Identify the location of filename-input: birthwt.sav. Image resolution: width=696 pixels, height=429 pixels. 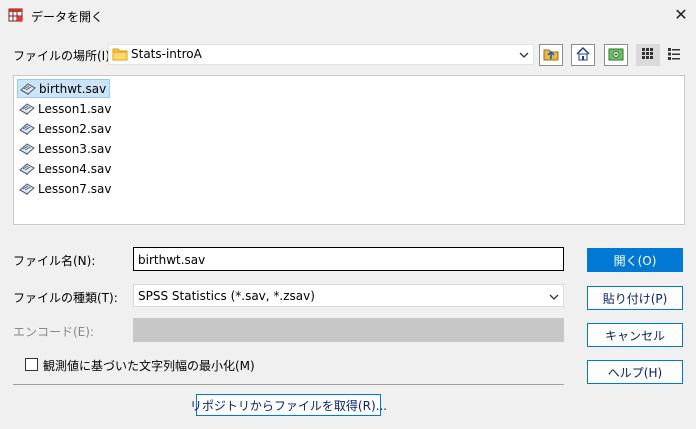
(348, 259).